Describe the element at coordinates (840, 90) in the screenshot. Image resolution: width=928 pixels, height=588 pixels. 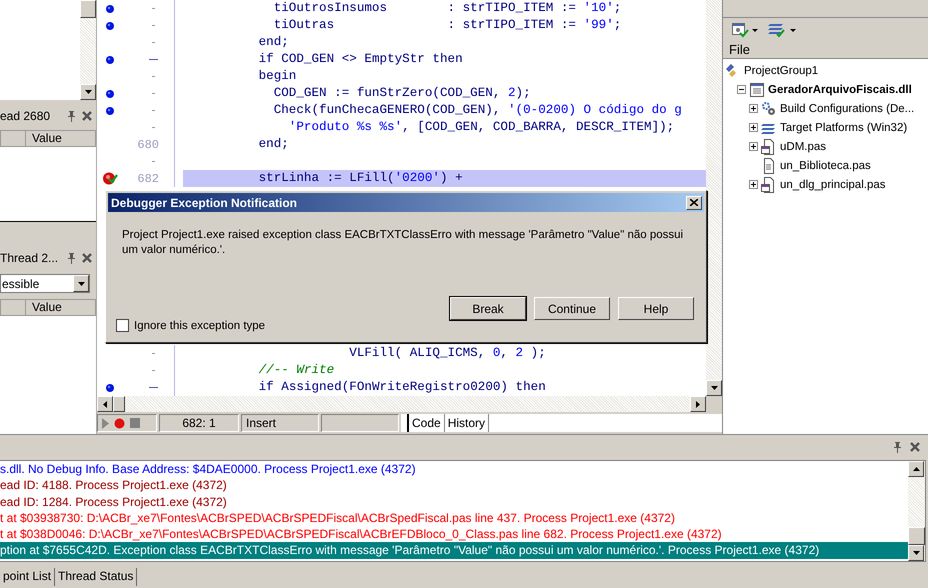
I see `tree-item: GeradorArquivoFiscais.dll` at that location.